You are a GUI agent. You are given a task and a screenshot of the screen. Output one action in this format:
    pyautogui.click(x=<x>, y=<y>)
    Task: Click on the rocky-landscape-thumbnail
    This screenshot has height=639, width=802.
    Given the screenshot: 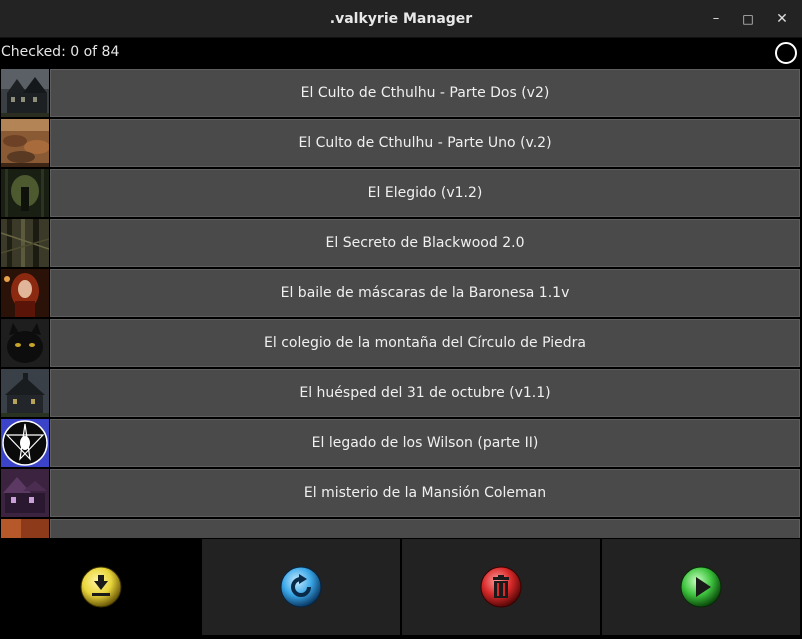 What is the action you would take?
    pyautogui.click(x=25, y=143)
    